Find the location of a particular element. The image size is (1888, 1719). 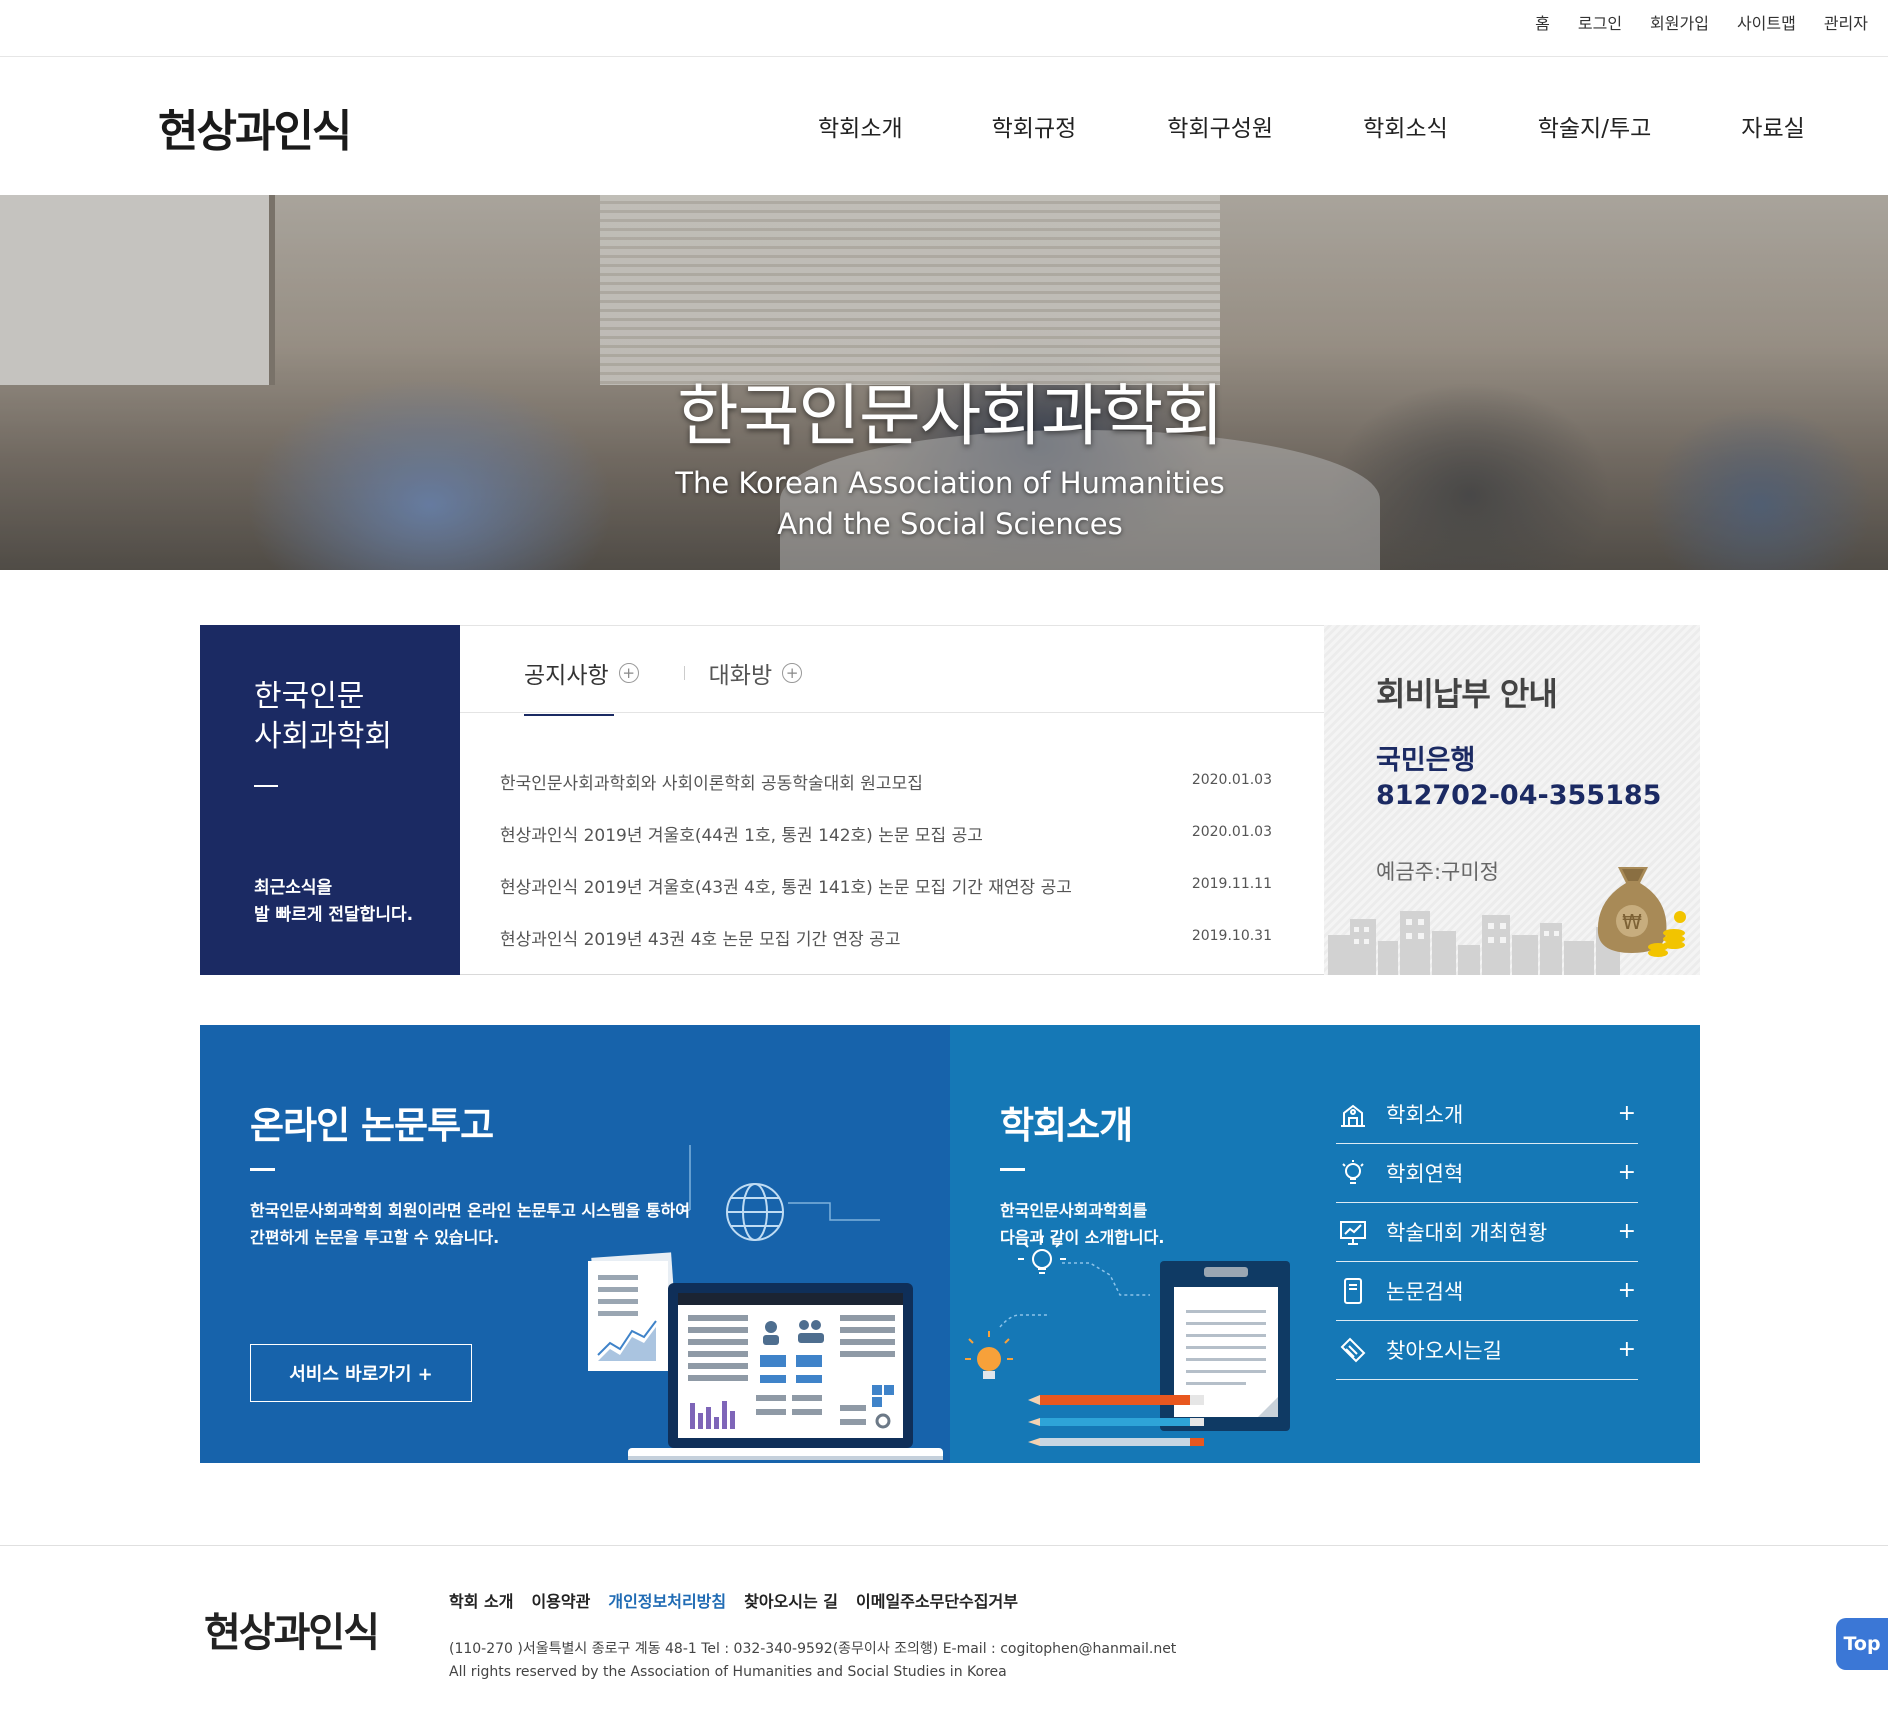

site-header: 현상과인식 학회소개 학회규정 학회구성원 학회소식 학술지/투고 자료실 is located at coordinates (944, 126).